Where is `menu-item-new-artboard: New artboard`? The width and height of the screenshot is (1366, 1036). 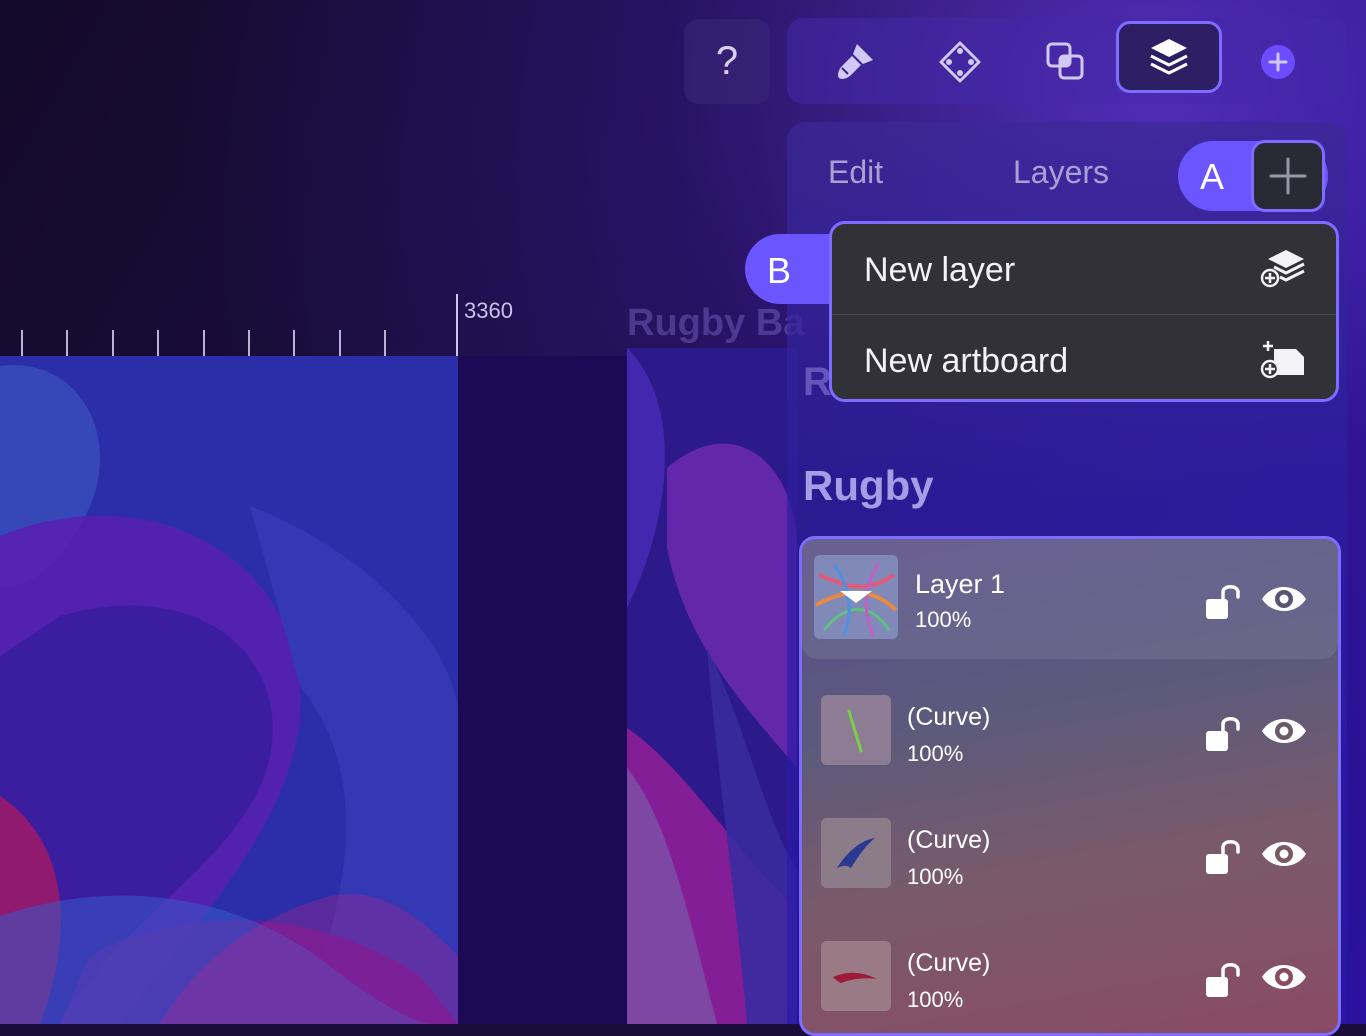 menu-item-new-artboard: New artboard is located at coordinates (1084, 357).